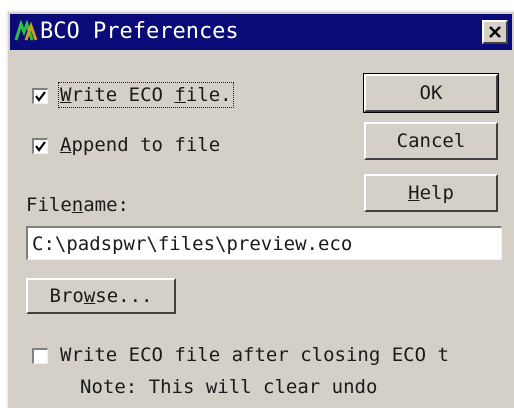  What do you see at coordinates (431, 141) in the screenshot?
I see `cancel-button: Cancel` at bounding box center [431, 141].